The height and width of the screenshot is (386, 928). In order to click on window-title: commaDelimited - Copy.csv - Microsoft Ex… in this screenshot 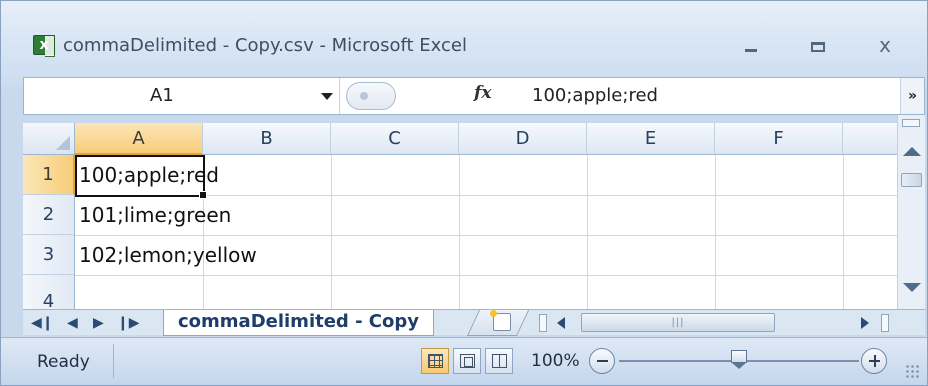, I will do `click(265, 45)`.